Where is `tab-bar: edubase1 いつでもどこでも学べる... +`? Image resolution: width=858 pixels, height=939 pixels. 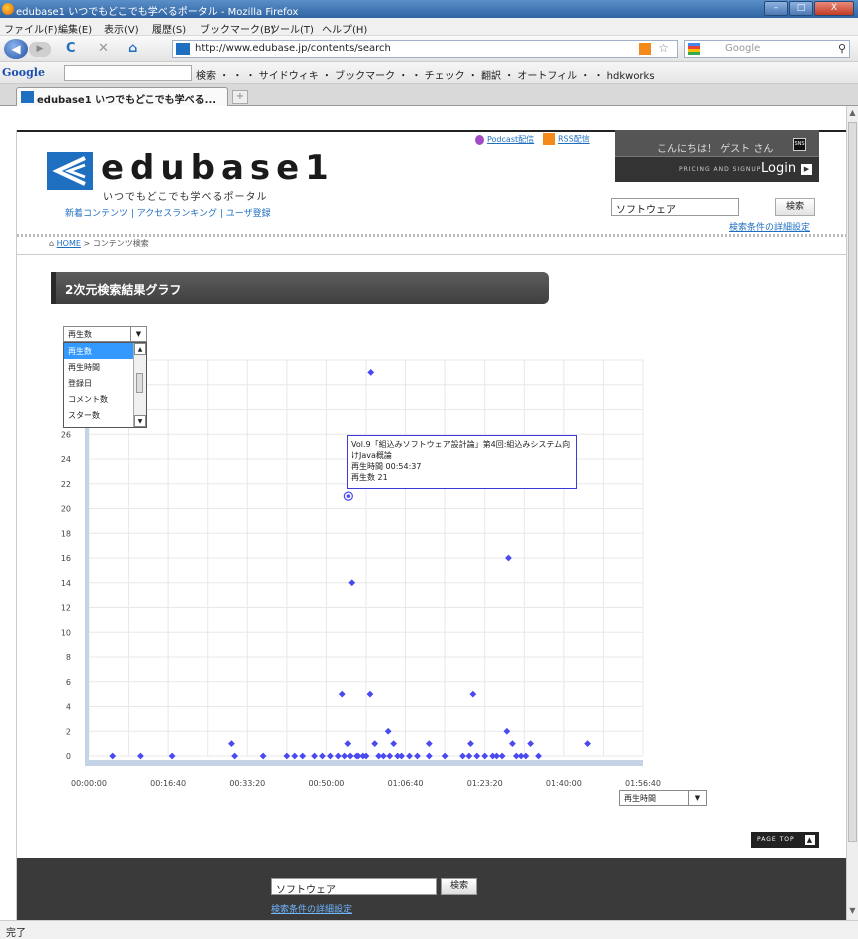 tab-bar: edubase1 いつでもどこでも学べる... + is located at coordinates (429, 95).